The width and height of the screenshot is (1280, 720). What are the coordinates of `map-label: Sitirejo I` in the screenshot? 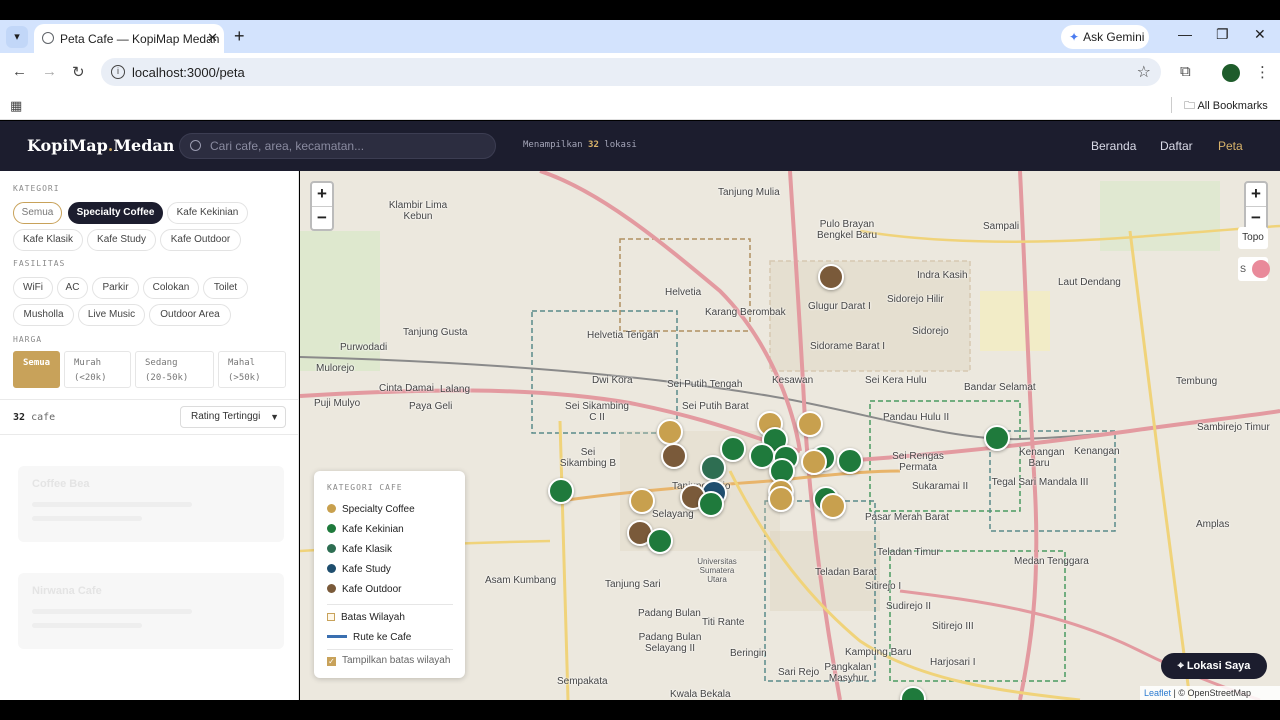 It's located at (883, 586).